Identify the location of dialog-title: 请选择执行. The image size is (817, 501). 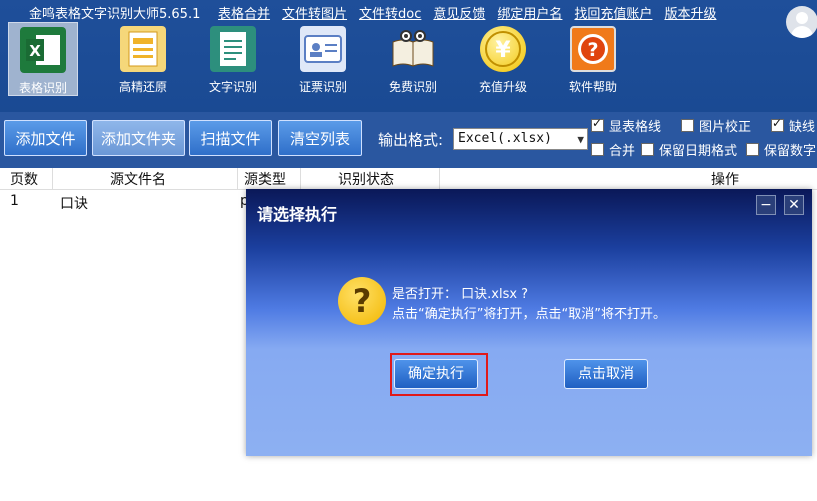
(297, 214).